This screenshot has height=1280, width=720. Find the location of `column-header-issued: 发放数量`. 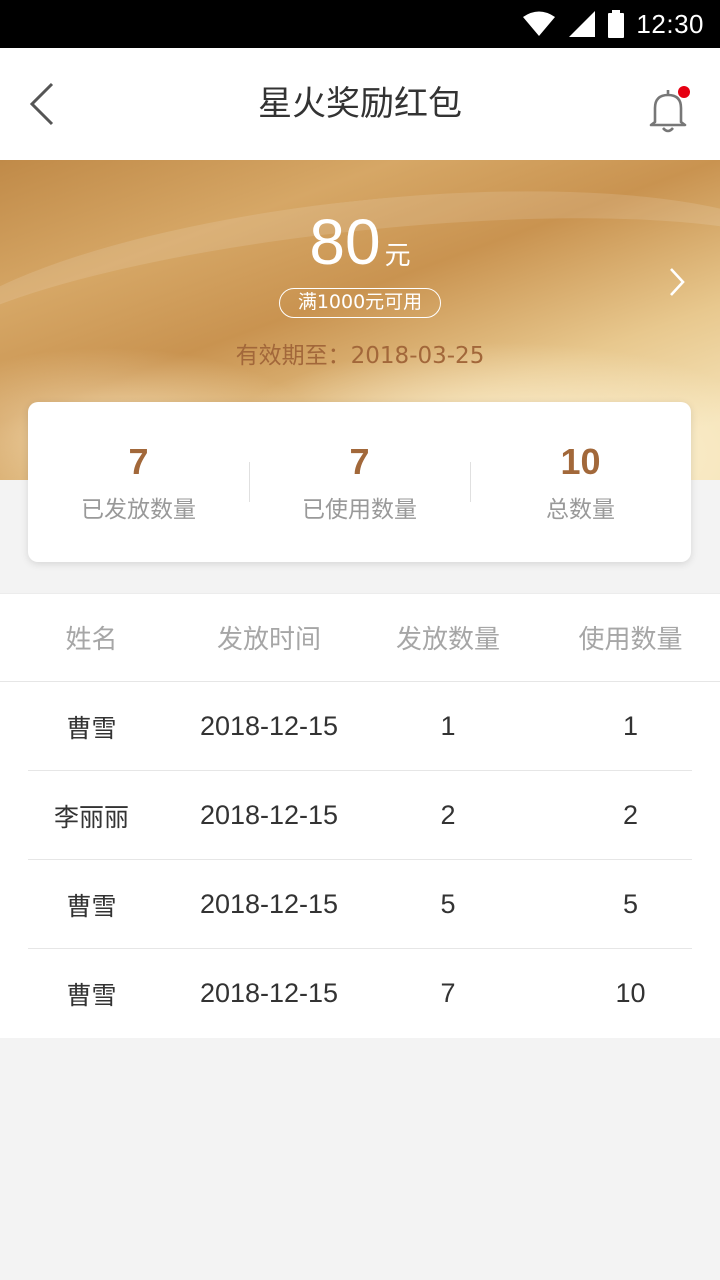

column-header-issued: 发放数量 is located at coordinates (447, 640).